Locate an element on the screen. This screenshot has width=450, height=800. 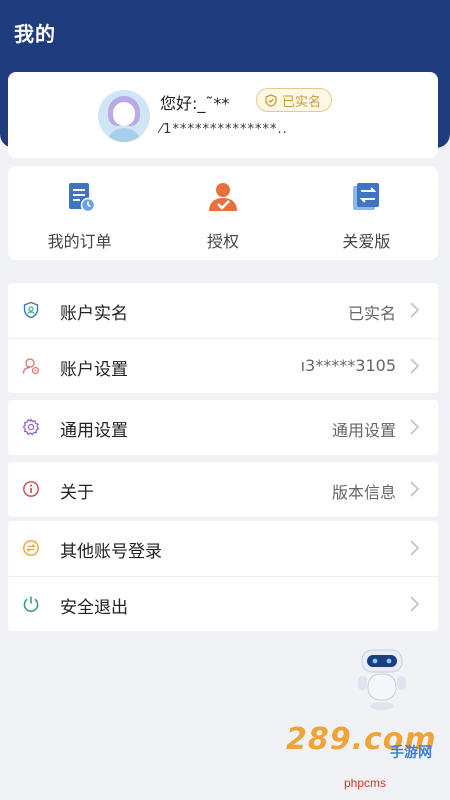
watermark-subtitle: 手游网 is located at coordinates (411, 753).